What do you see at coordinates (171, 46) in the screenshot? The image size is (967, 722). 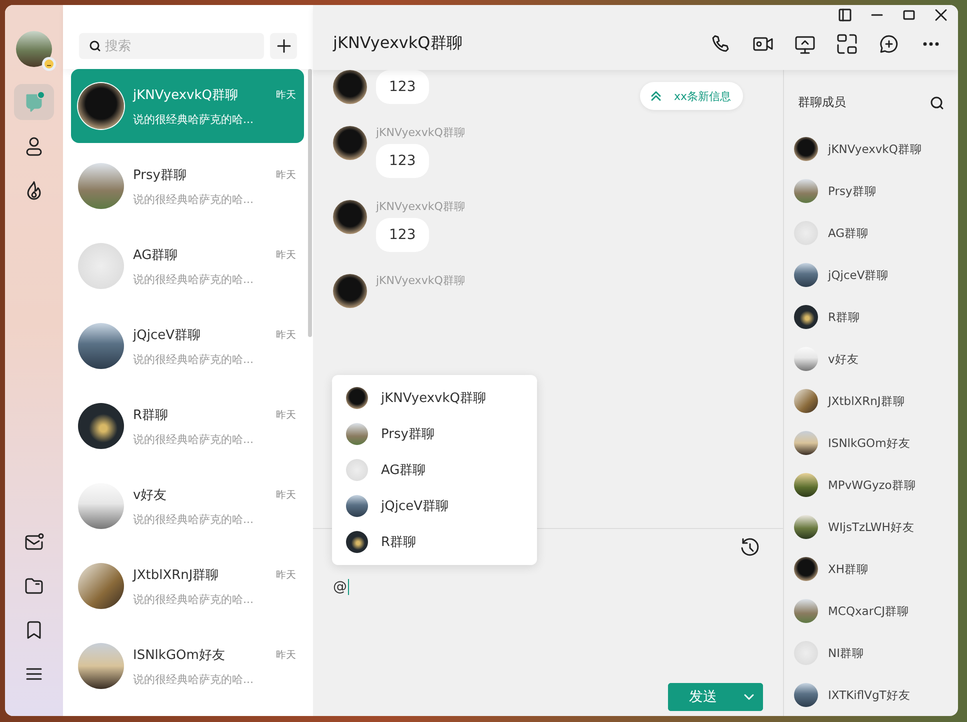 I see `search-field: 搜索` at bounding box center [171, 46].